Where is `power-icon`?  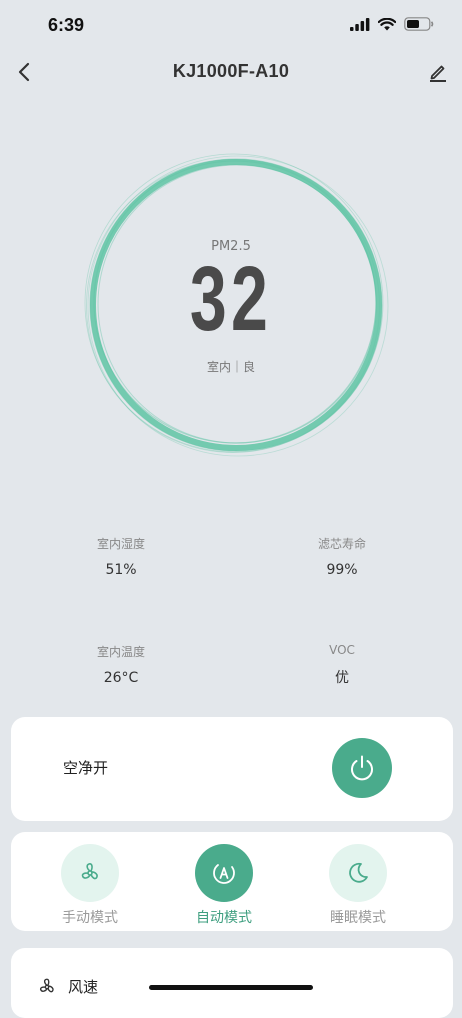
power-icon is located at coordinates (362, 768).